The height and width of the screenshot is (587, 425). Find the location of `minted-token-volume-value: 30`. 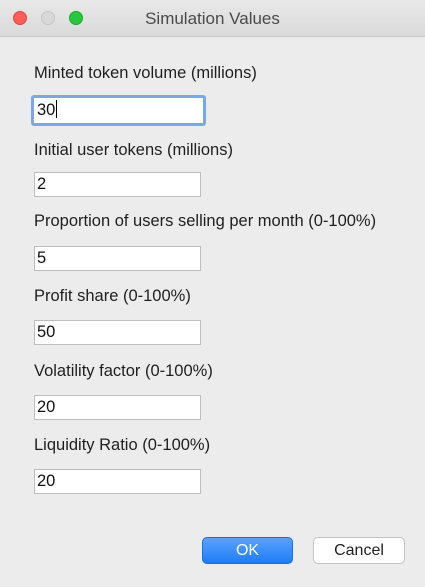

minted-token-volume-value: 30 is located at coordinates (46, 110).